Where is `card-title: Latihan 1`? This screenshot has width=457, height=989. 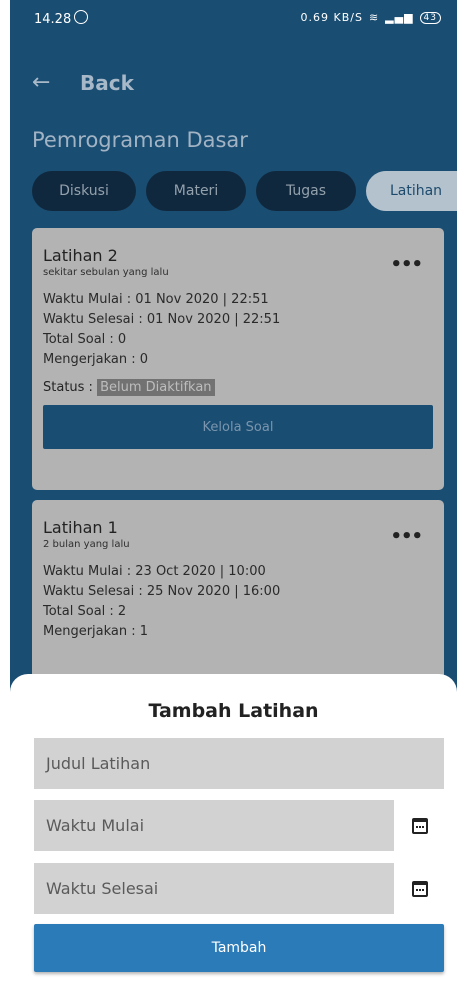 card-title: Latihan 1 is located at coordinates (80, 527).